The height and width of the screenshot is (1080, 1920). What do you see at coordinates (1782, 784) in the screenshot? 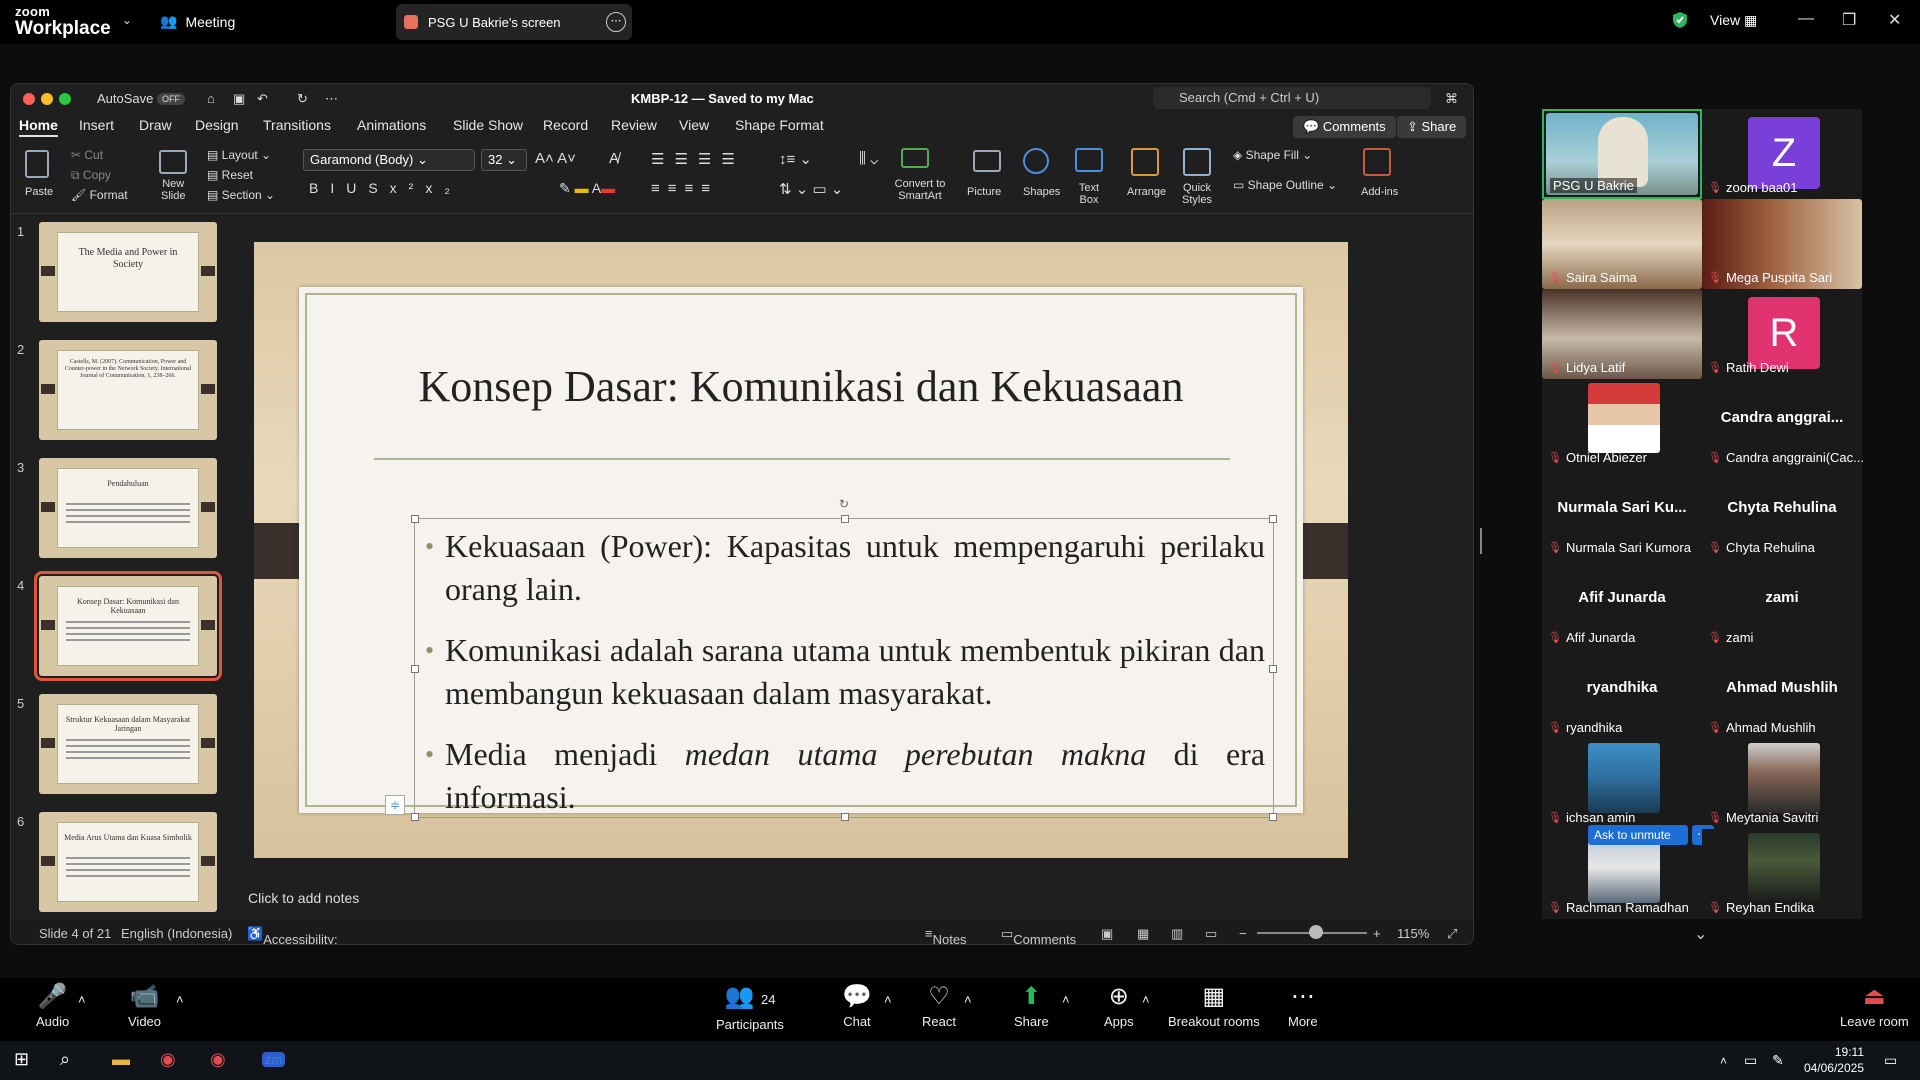
I see `participant-tile: 🎙 Meytania Savitri` at bounding box center [1782, 784].